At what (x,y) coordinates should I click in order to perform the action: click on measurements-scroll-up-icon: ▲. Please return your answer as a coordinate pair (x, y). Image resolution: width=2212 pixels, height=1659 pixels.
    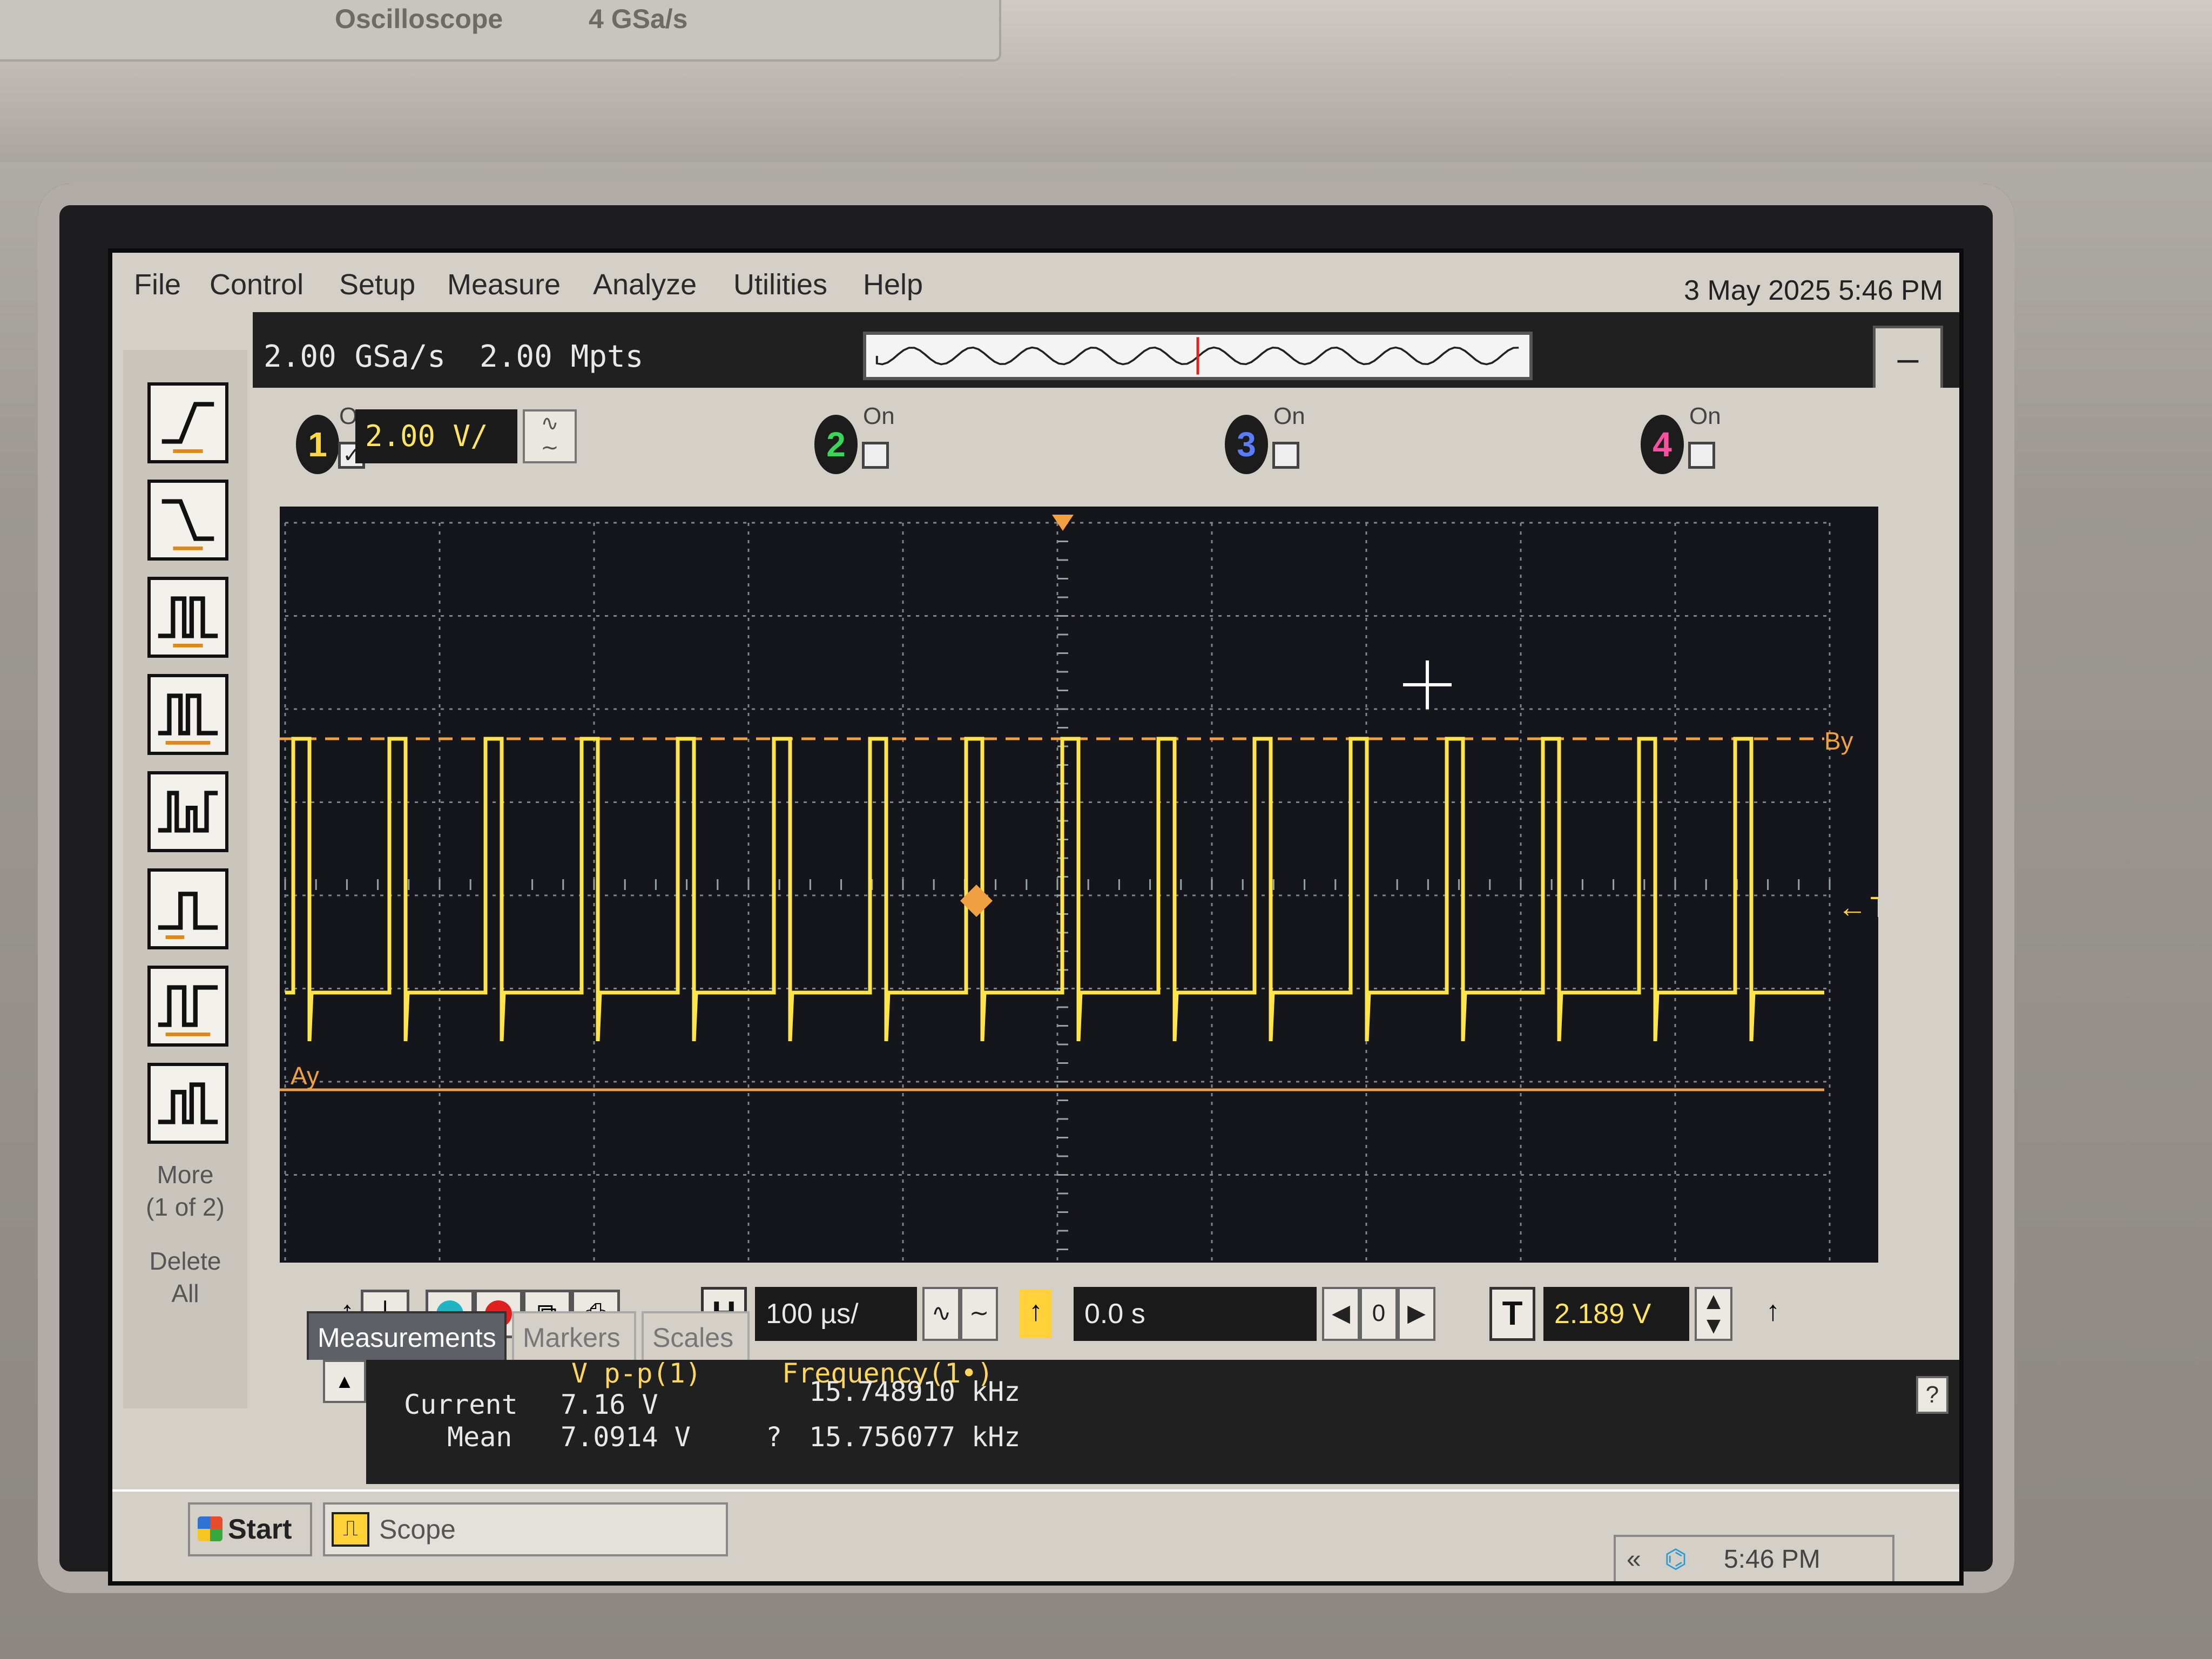
    Looking at the image, I should click on (344, 1381).